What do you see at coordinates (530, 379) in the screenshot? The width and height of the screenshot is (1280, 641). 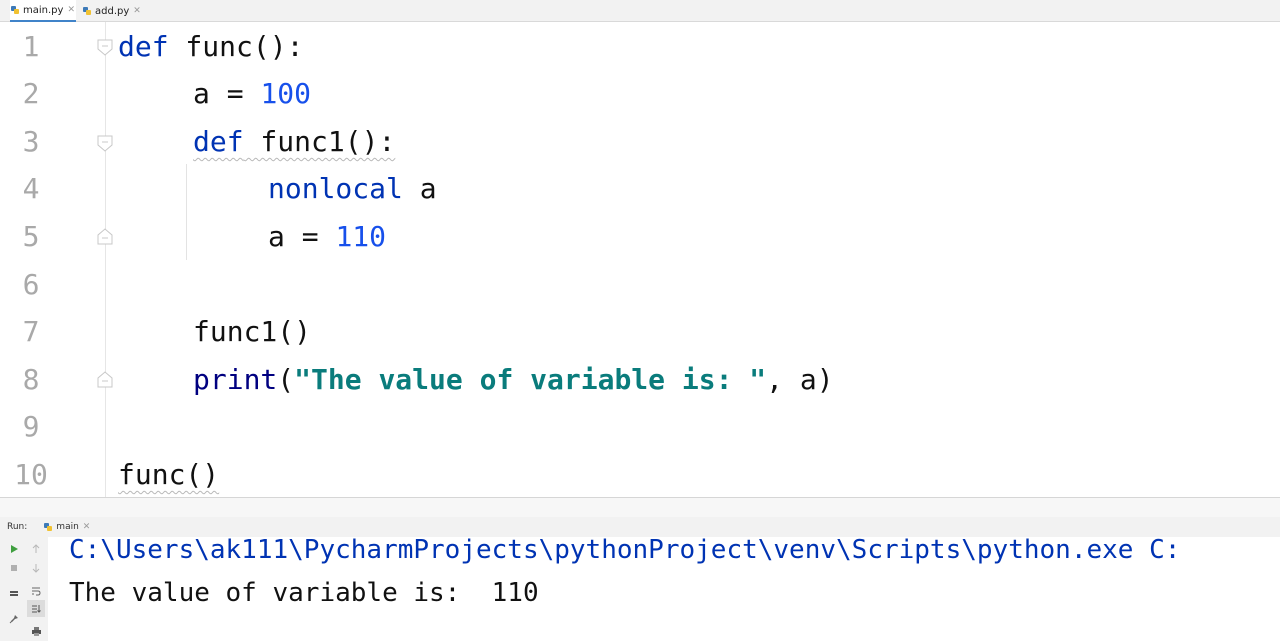 I see `string-literal: "The value of variable is: "` at bounding box center [530, 379].